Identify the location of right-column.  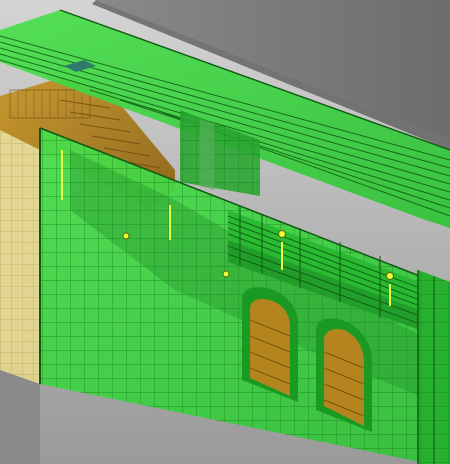
(433, 367).